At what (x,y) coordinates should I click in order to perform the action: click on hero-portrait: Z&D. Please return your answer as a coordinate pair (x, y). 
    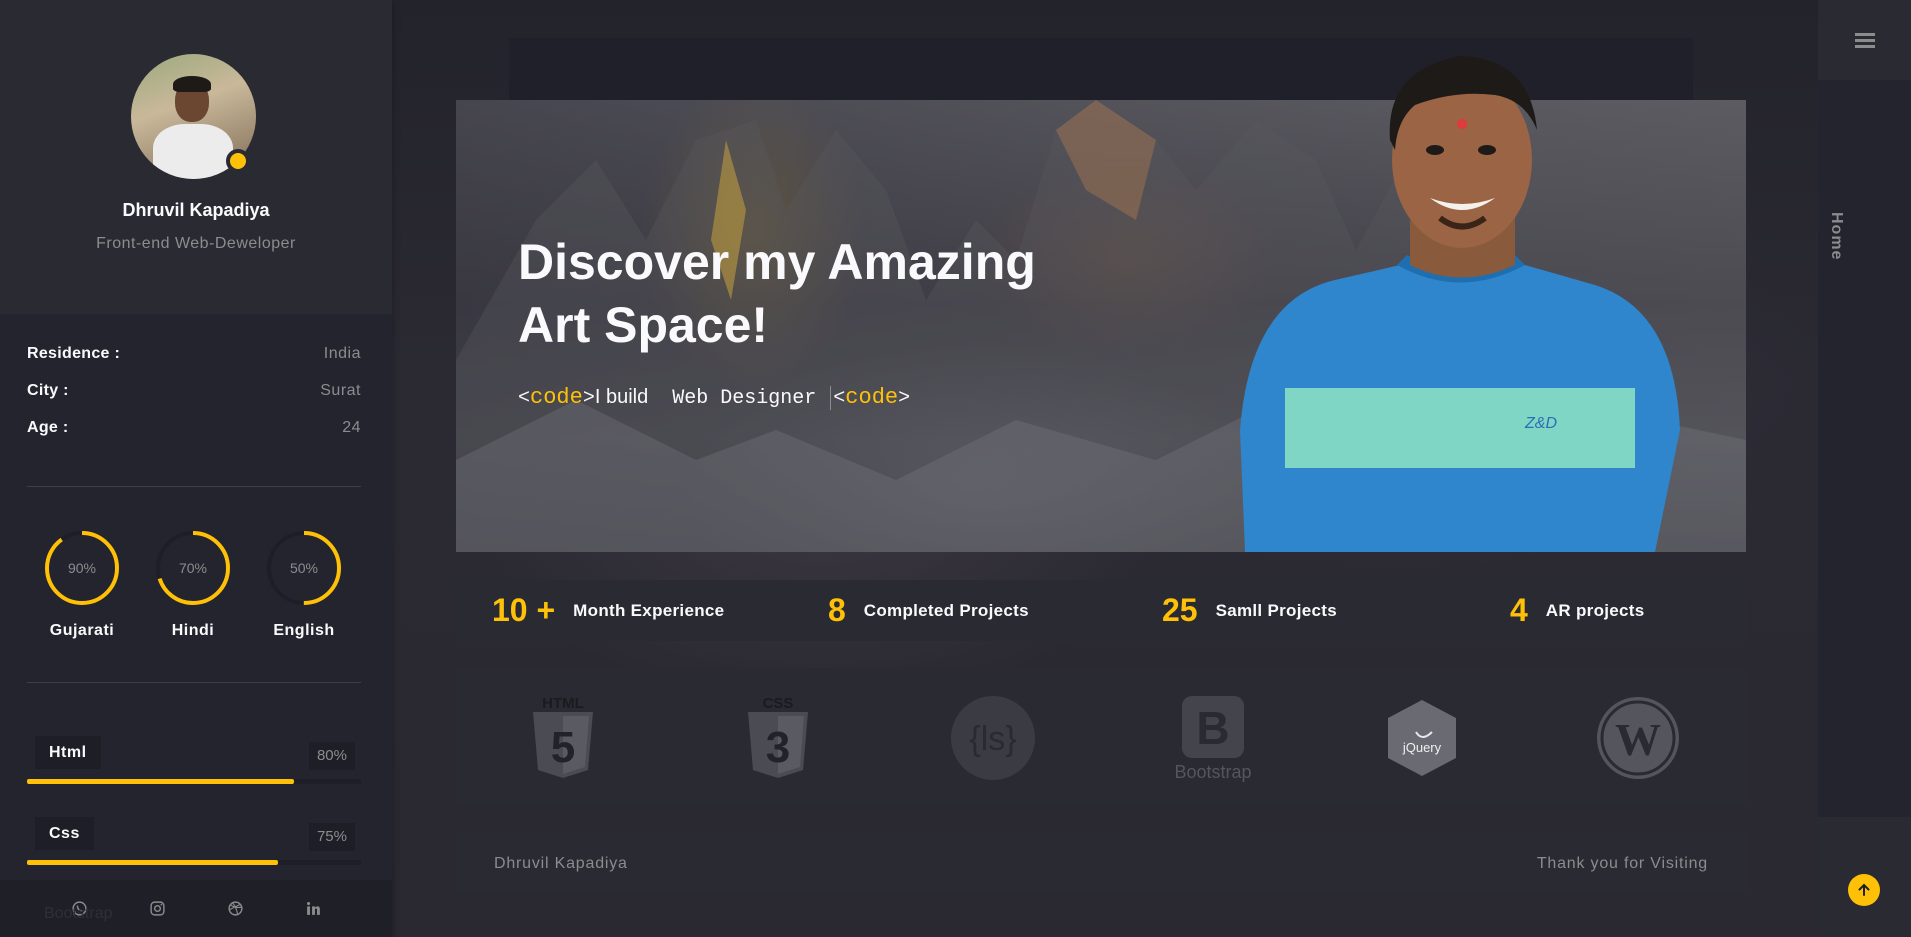
    Looking at the image, I should click on (1460, 304).